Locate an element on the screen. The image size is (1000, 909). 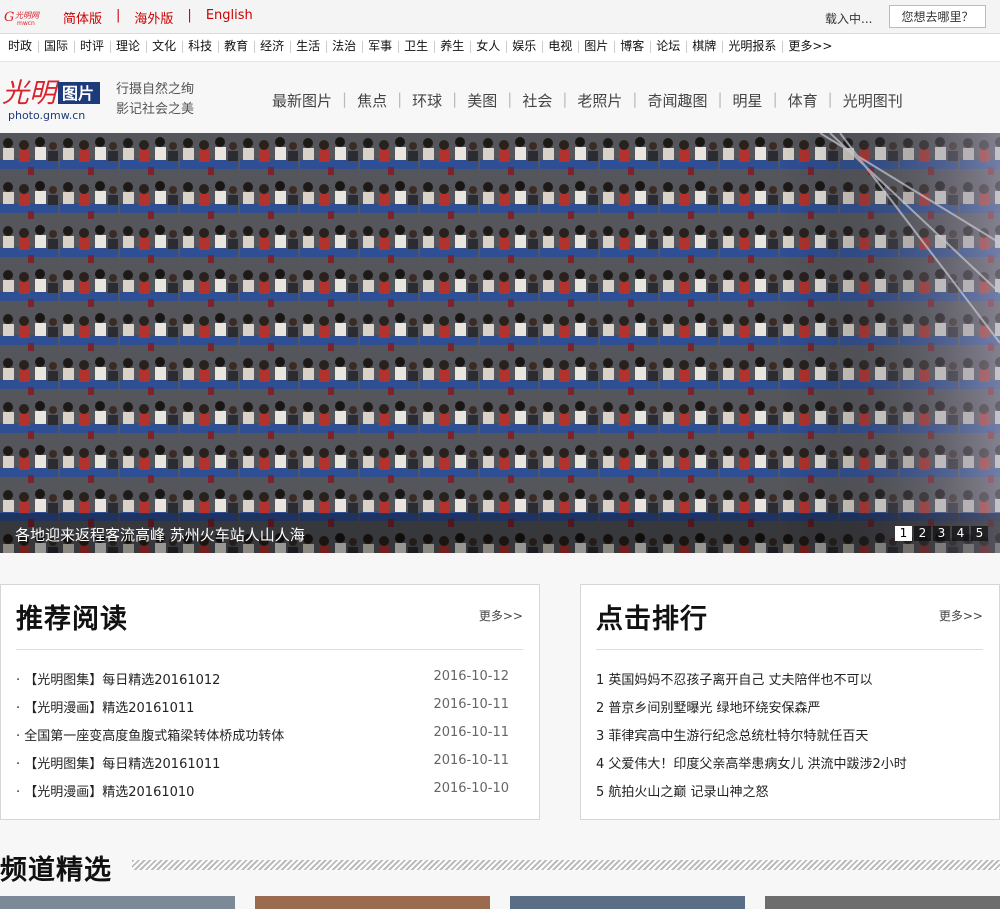
svg-text: mwcn is located at coordinates (26, 23).